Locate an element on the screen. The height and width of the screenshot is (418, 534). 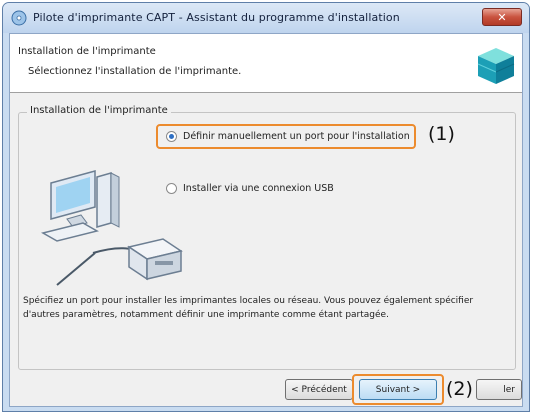
callout-2: (2) is located at coordinates (459, 389).